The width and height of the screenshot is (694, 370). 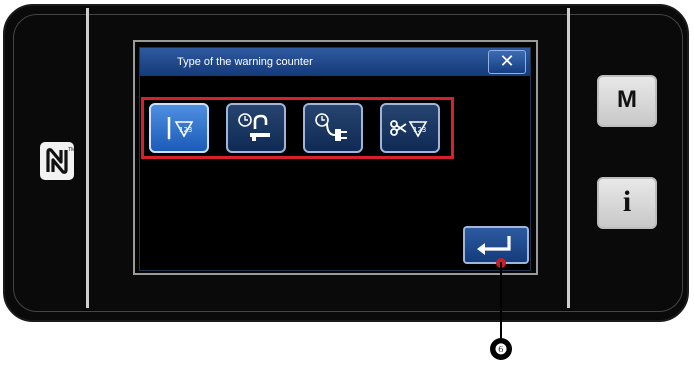 I want to click on dialog-titlebar: Type of the warning counter ✕, so click(x=335, y=62).